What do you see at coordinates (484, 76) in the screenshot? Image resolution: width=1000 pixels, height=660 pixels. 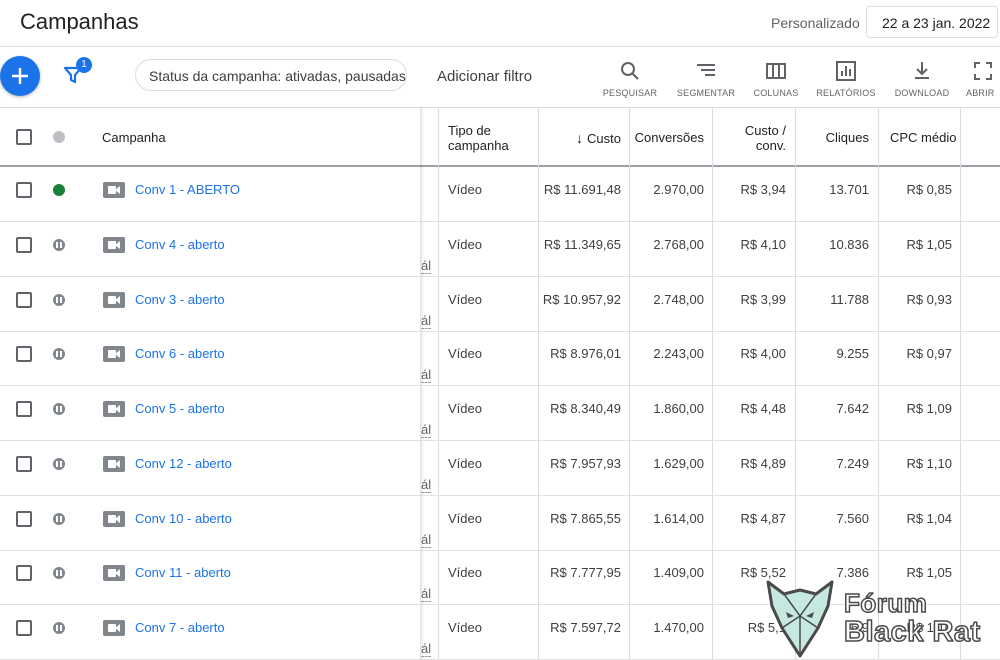 I see `add-filter-button: Adicionar filtro` at bounding box center [484, 76].